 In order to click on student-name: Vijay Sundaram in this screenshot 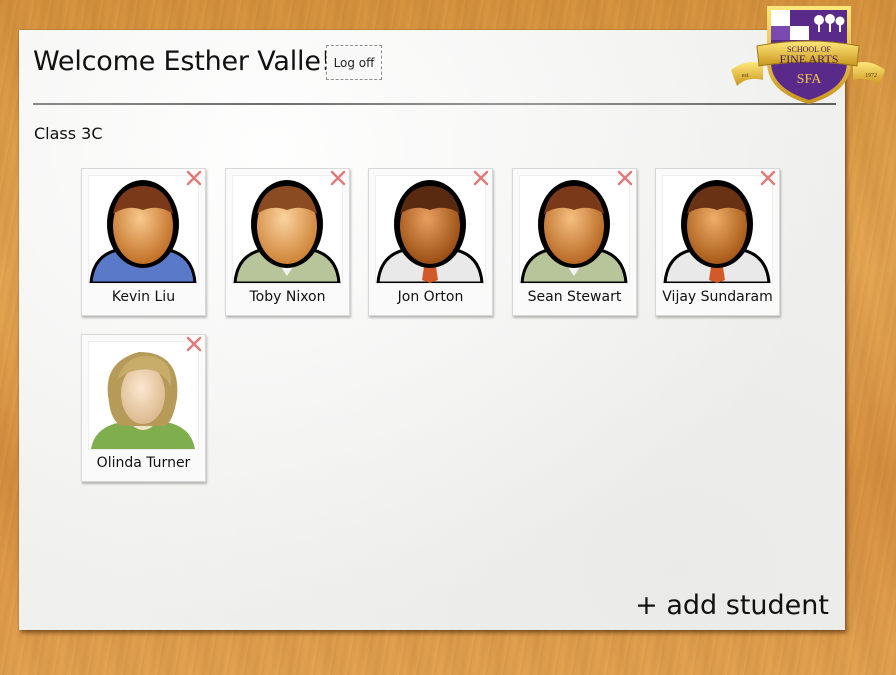, I will do `click(717, 297)`.